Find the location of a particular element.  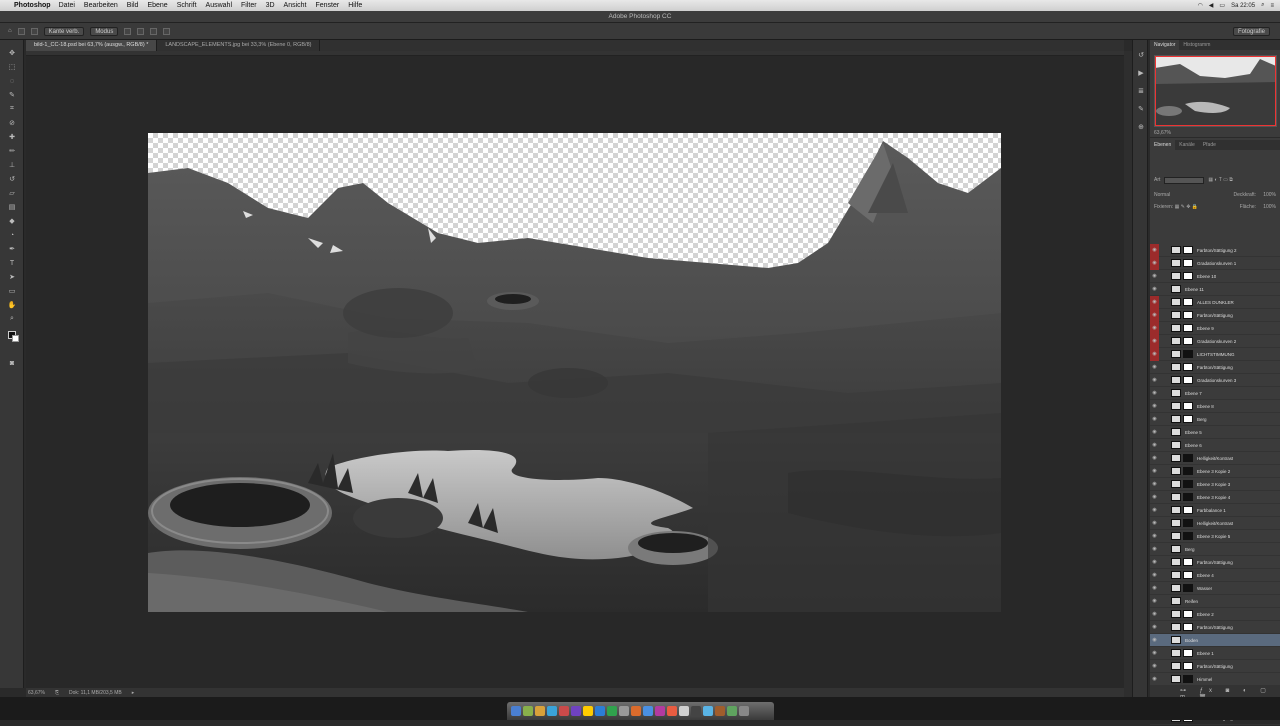

layer-row: ◉ Ebene 2 is located at coordinates (1215, 614).